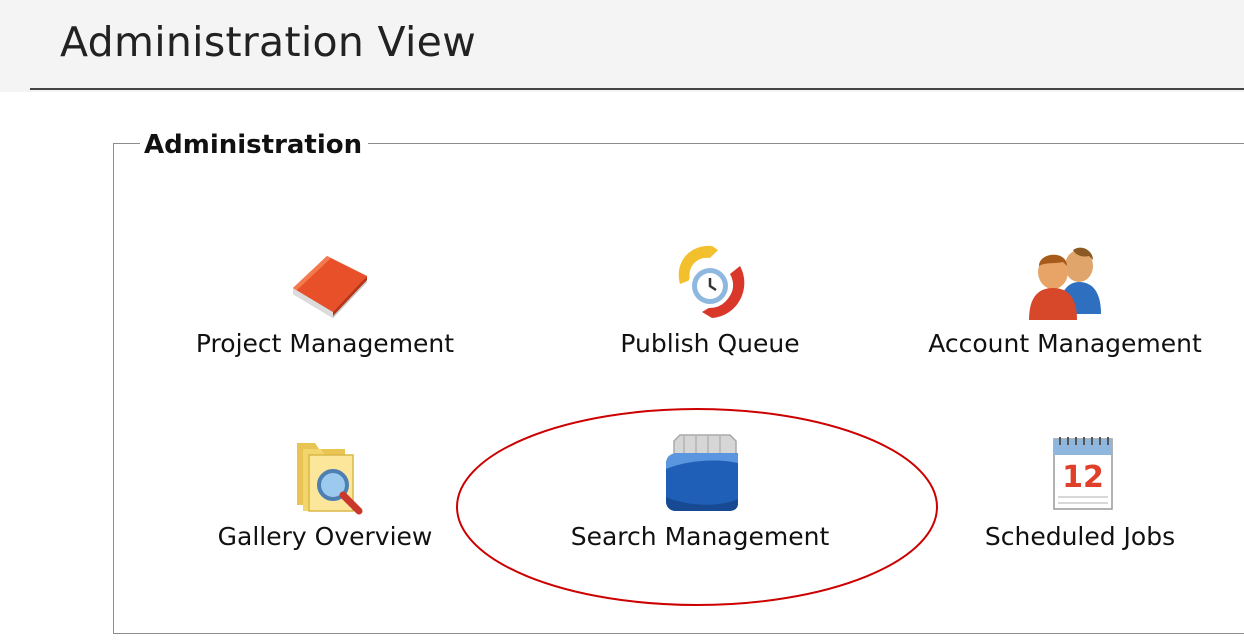 Image resolution: width=1244 pixels, height=640 pixels. Describe the element at coordinates (637, 89) in the screenshot. I see `header-divider` at that location.